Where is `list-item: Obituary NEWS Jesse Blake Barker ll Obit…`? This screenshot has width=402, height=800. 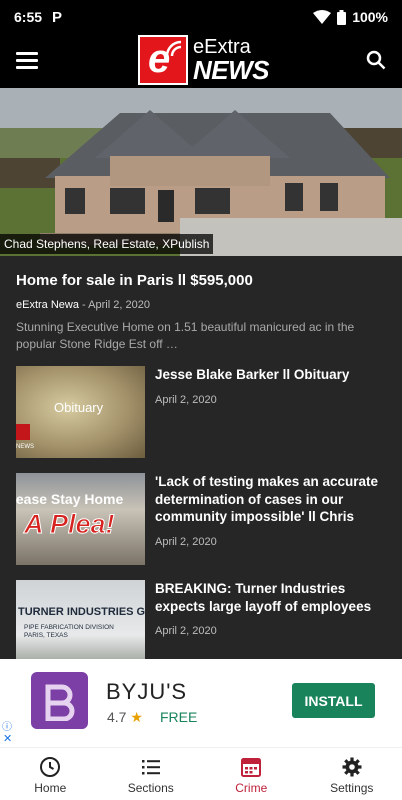 list-item: Obituary NEWS Jesse Blake Barker ll Obit… is located at coordinates (201, 413).